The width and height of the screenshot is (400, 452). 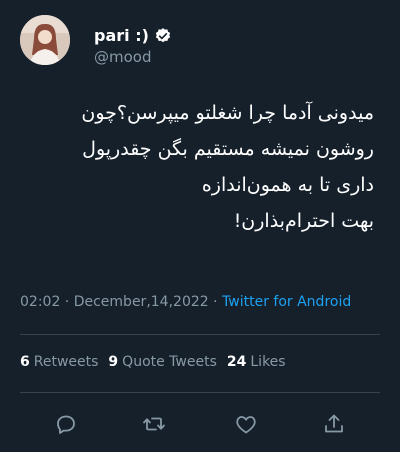 I want to click on retweets-label: Retweets, so click(x=66, y=362).